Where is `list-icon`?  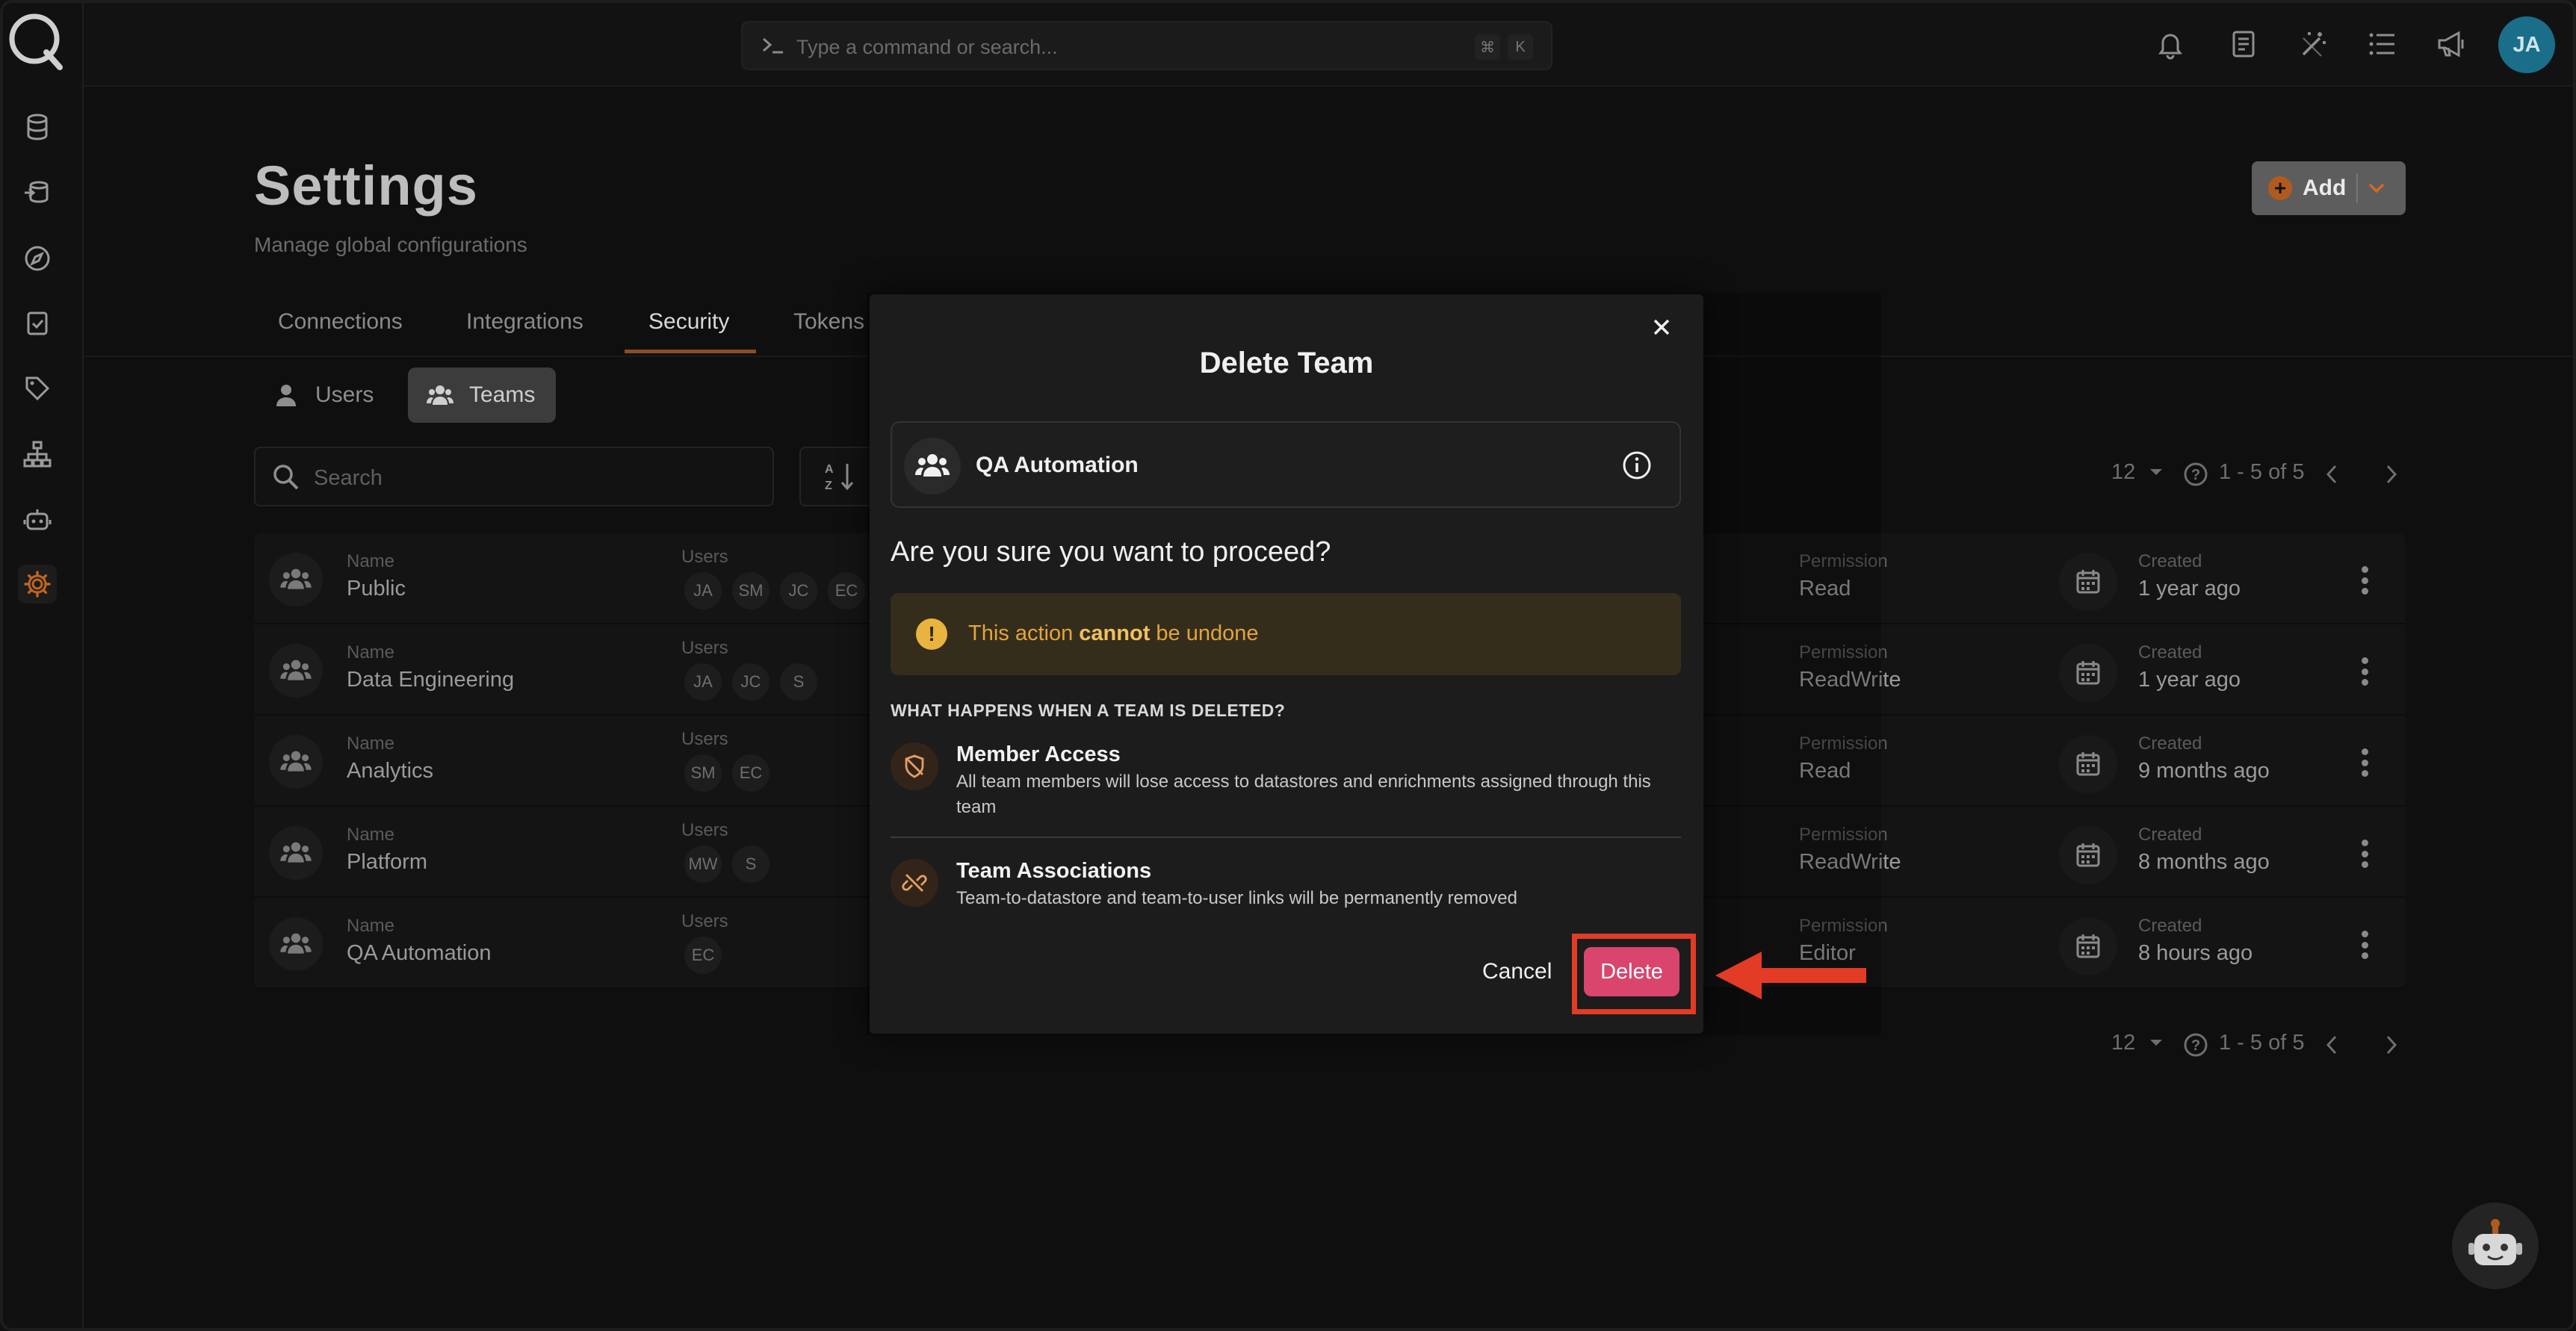
list-icon is located at coordinates (2382, 44).